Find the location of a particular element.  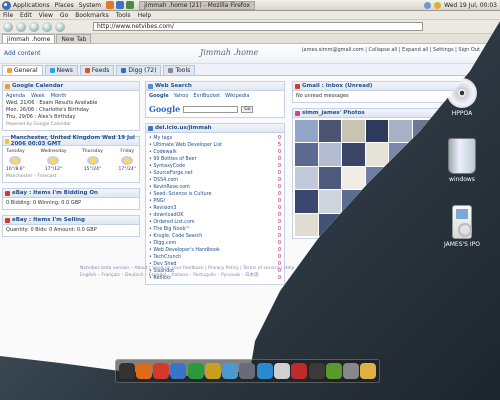

firefox-launcher-icon is located at coordinates (110, 5).